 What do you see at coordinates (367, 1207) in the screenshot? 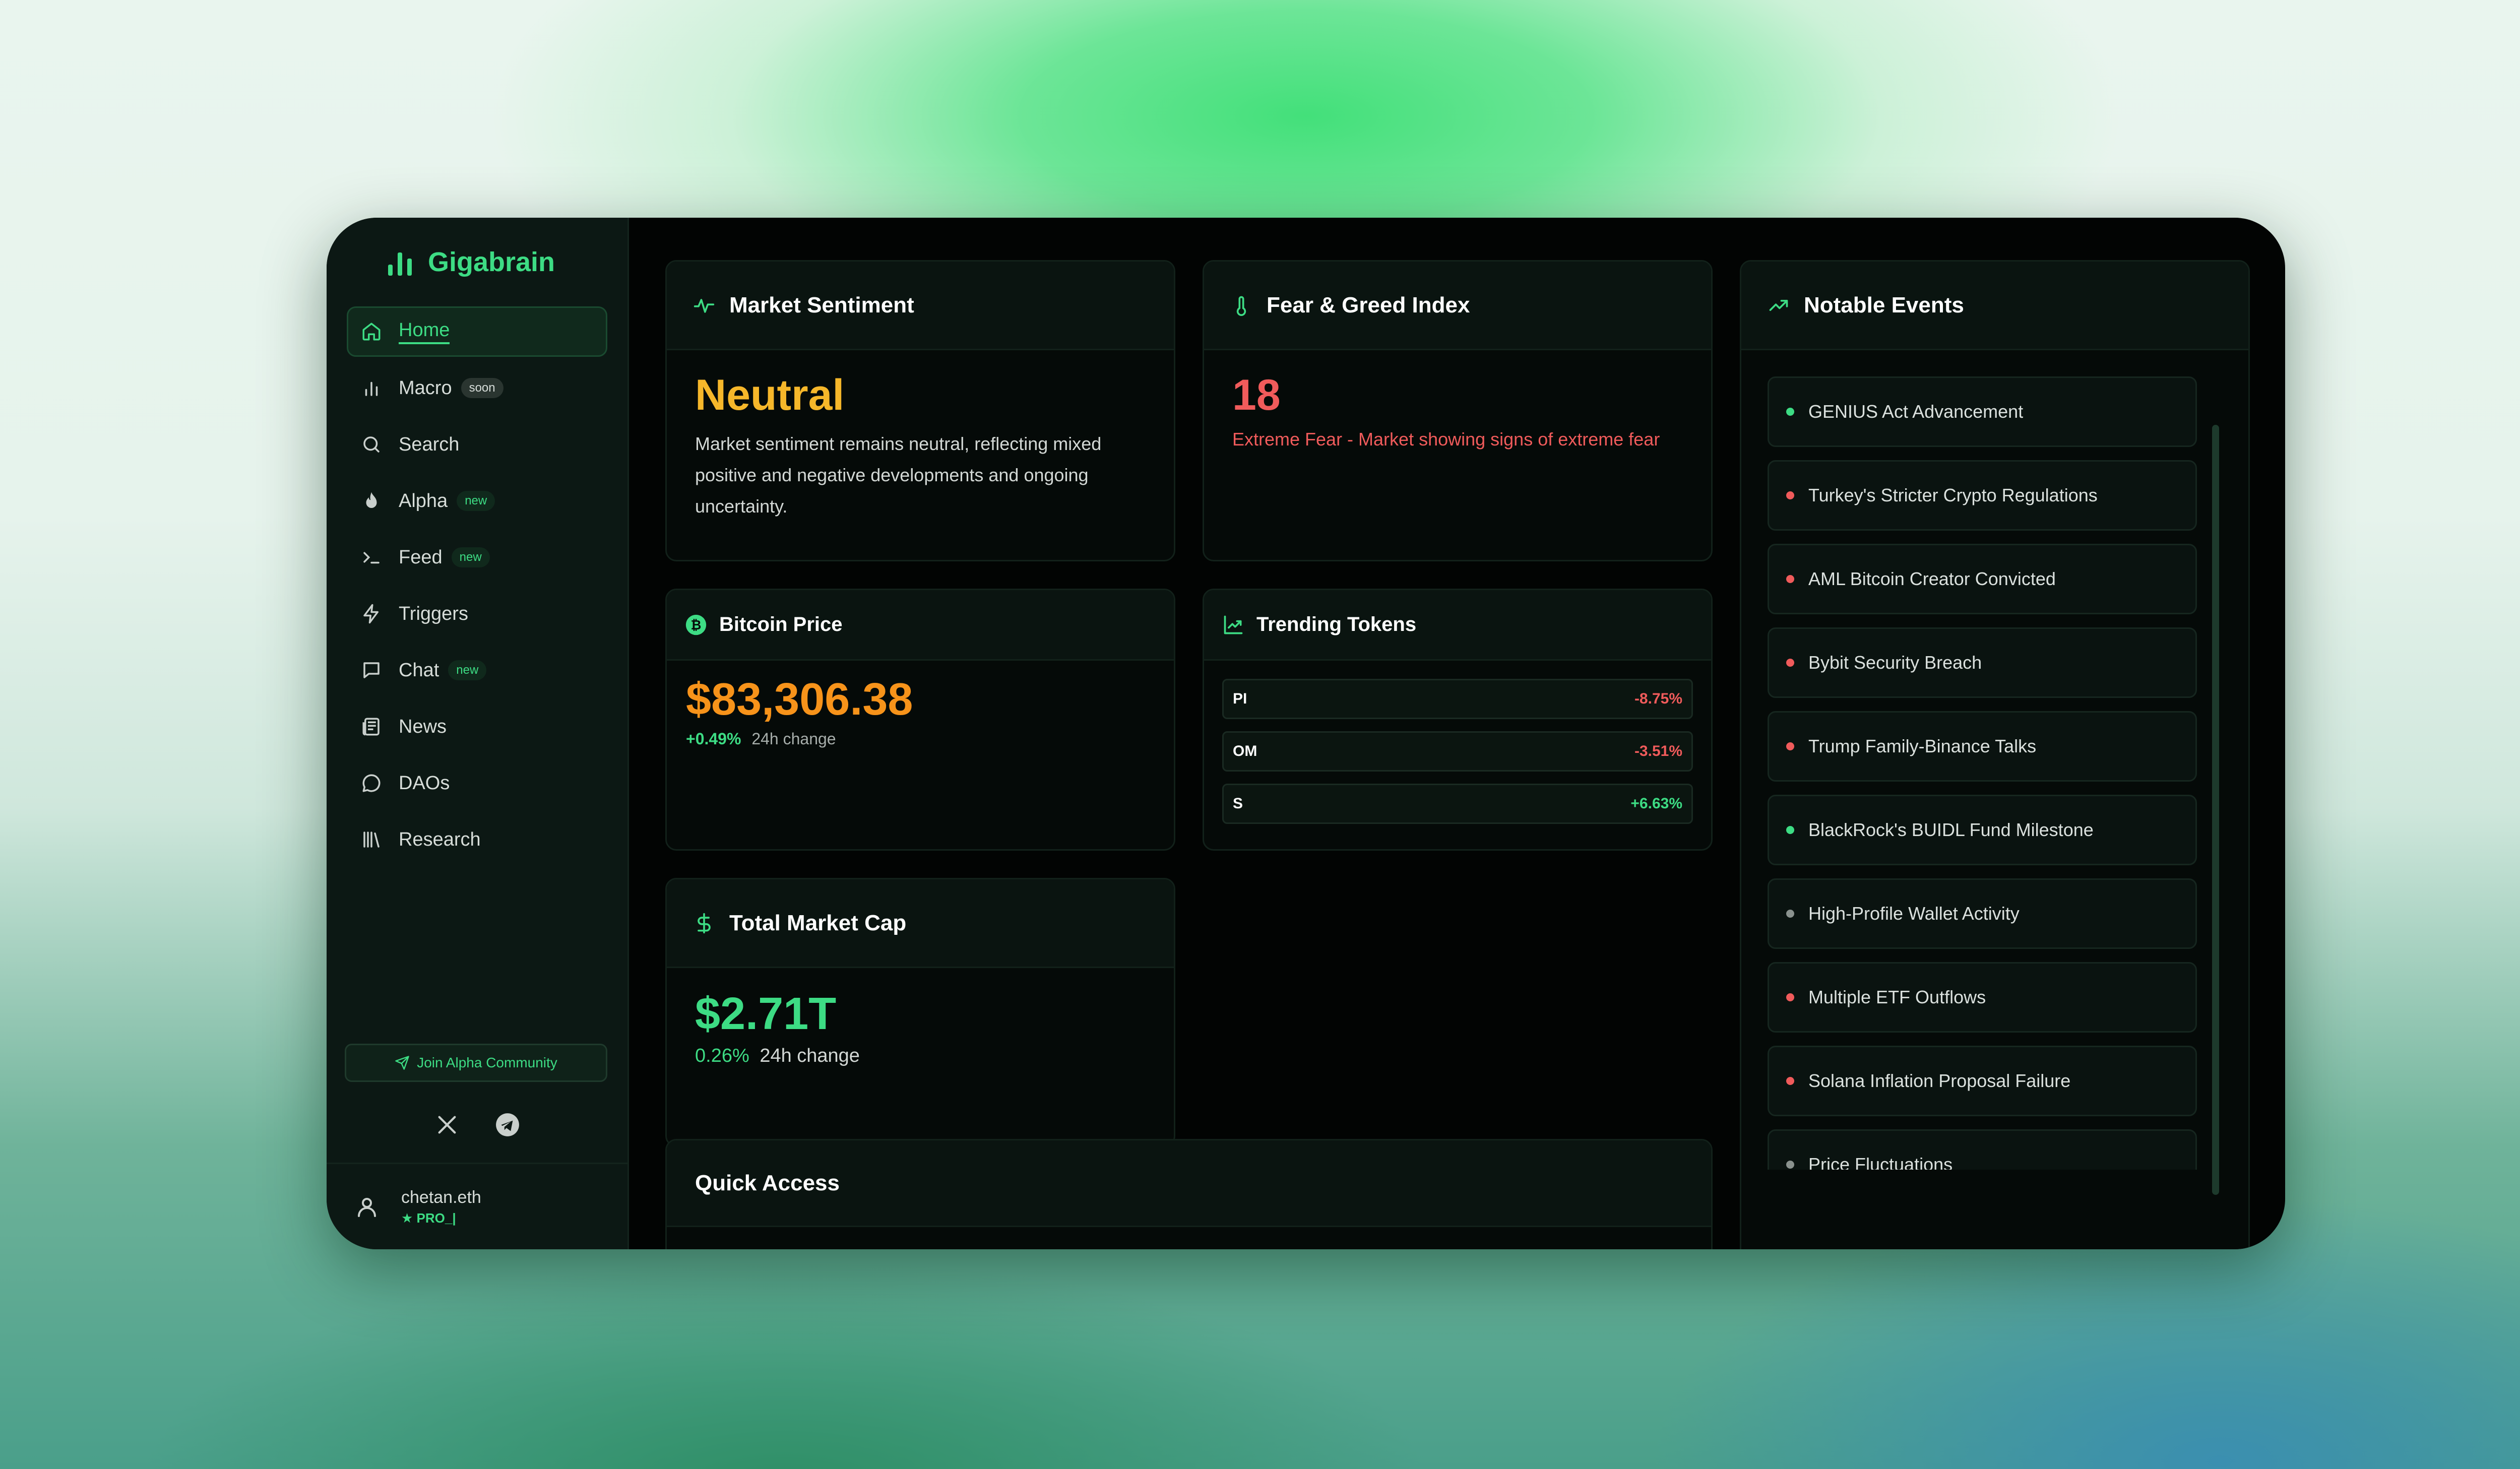
I see `user-icon` at bounding box center [367, 1207].